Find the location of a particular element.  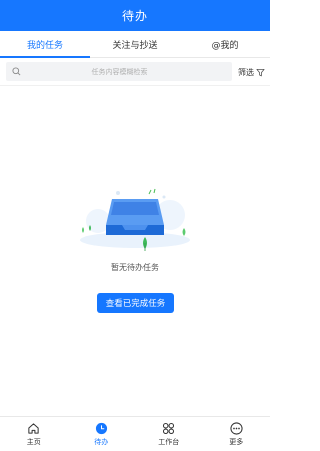

page-title: 待办 is located at coordinates (134, 16).